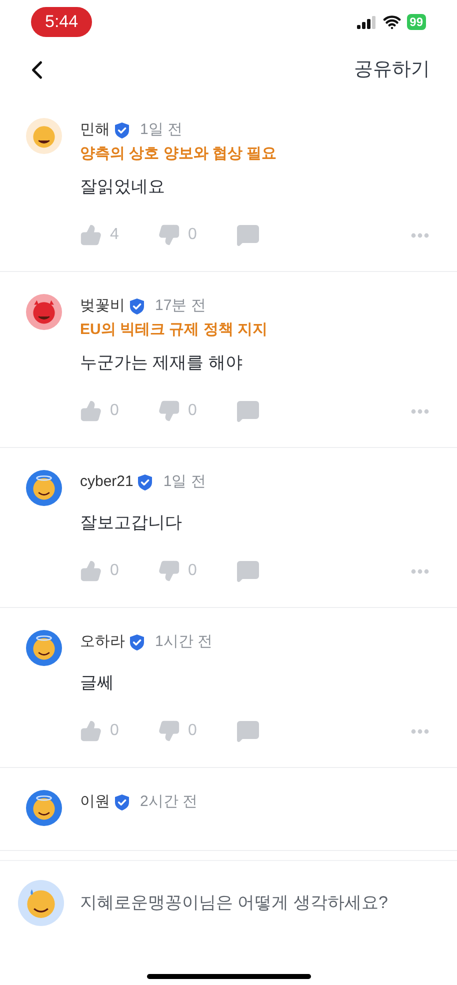  I want to click on comment-input: 지혜로운맹꽁이님은 어떻게 생각하세요?, so click(258, 903).